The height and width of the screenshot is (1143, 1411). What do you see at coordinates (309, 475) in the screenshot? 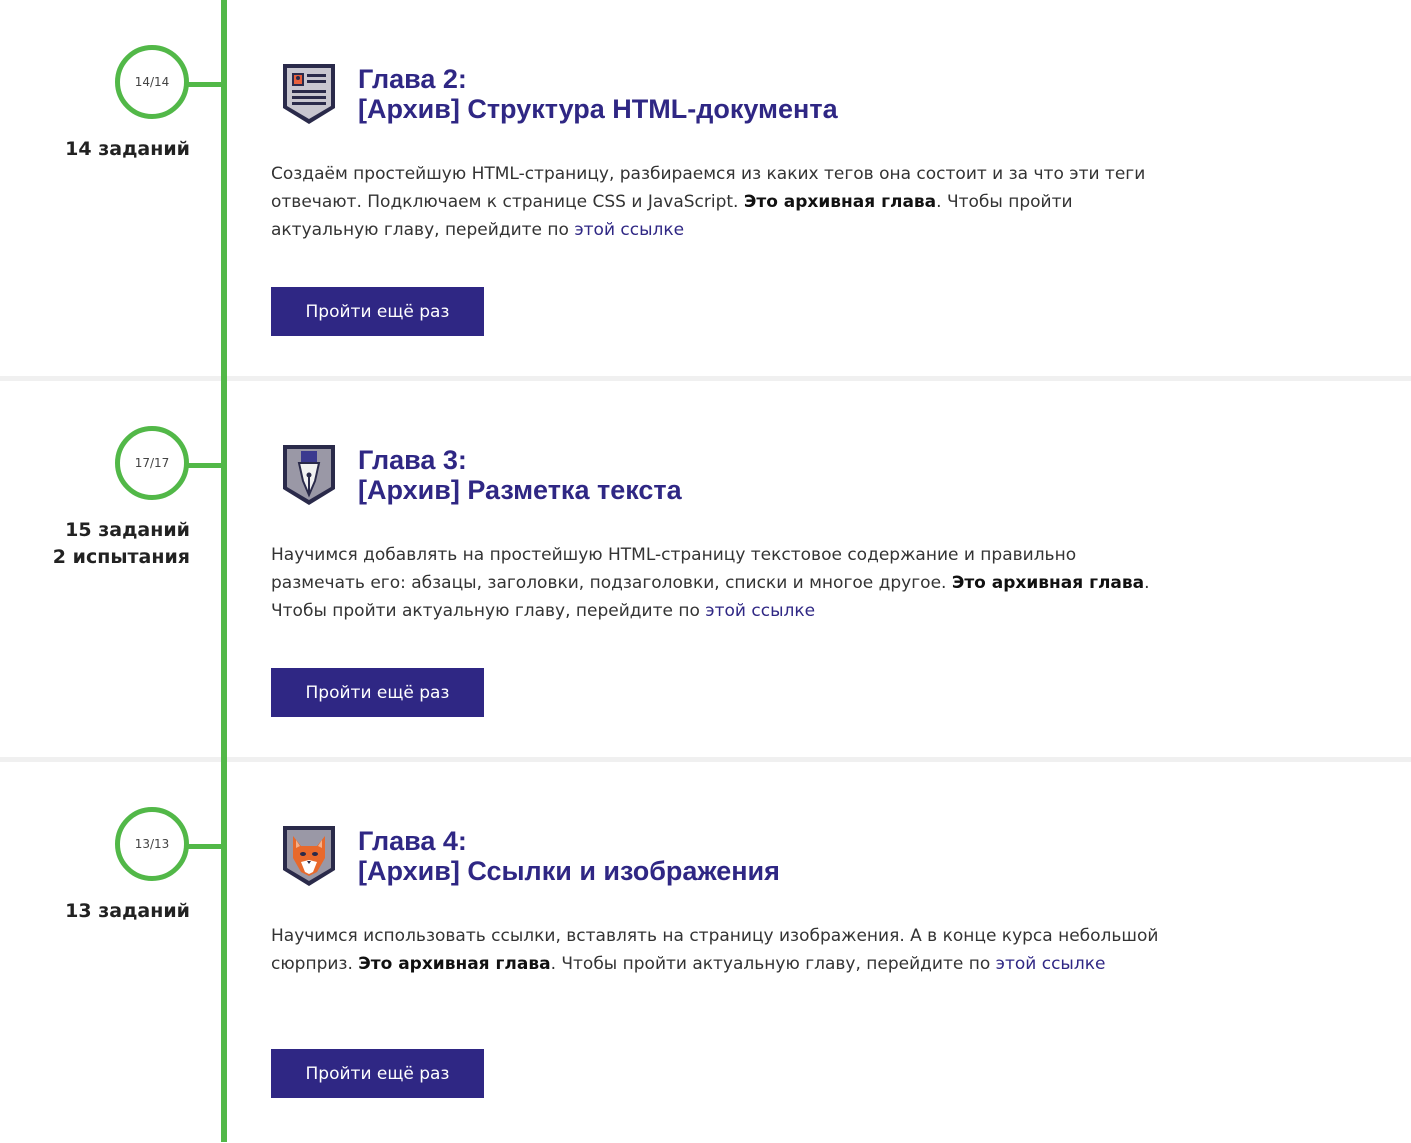
I see `pen-nib-icon` at bounding box center [309, 475].